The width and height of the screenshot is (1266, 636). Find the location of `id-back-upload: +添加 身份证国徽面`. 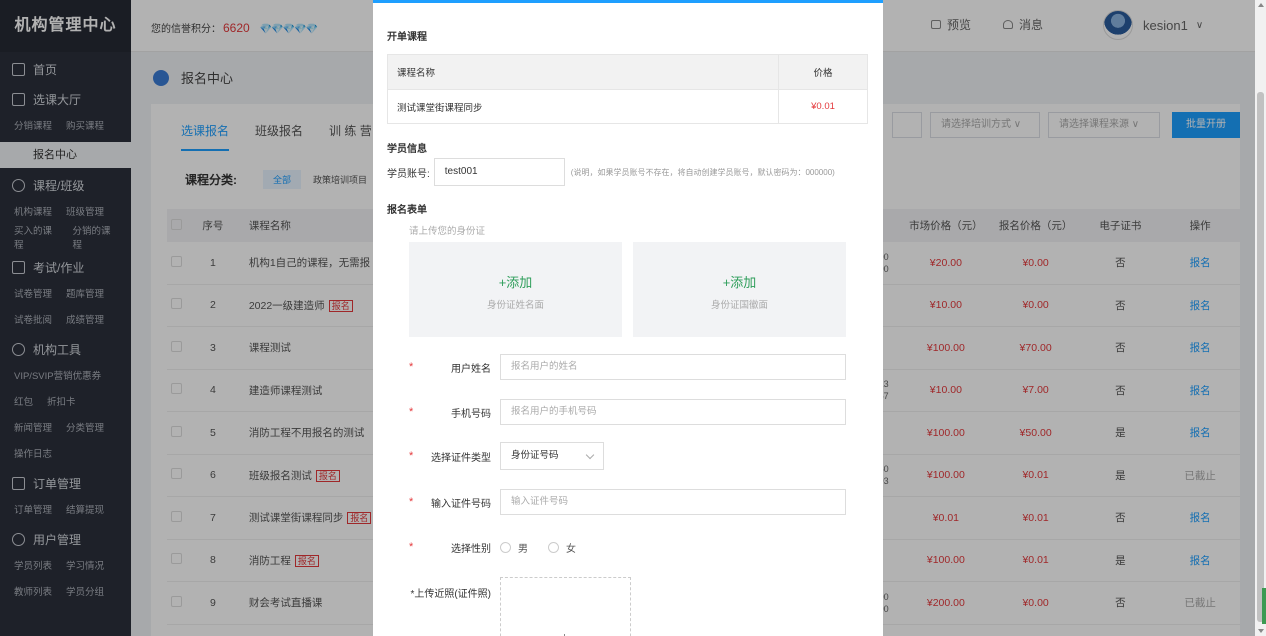

id-back-upload: +添加 身份证国徽面 is located at coordinates (739, 289).